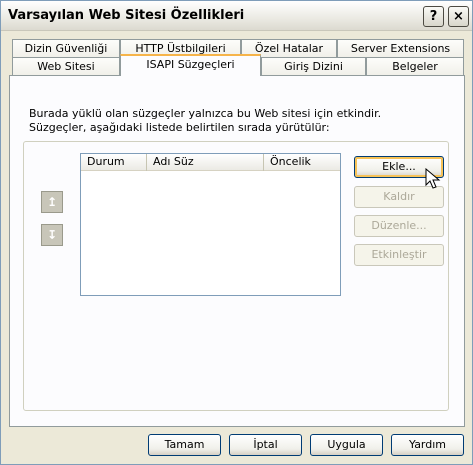  I want to click on tab-isapi-filters: ISAPI Süzgeçleri, so click(190, 65).